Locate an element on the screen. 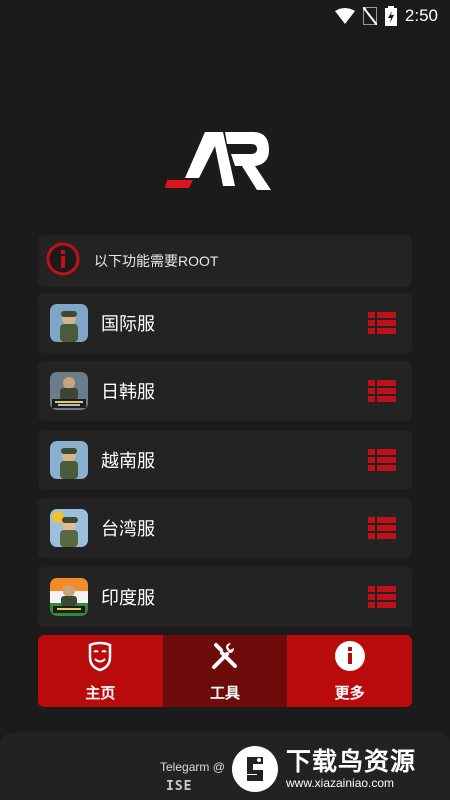 Image resolution: width=450 pixels, height=800 pixels. server-label: 台湾服 is located at coordinates (128, 529).